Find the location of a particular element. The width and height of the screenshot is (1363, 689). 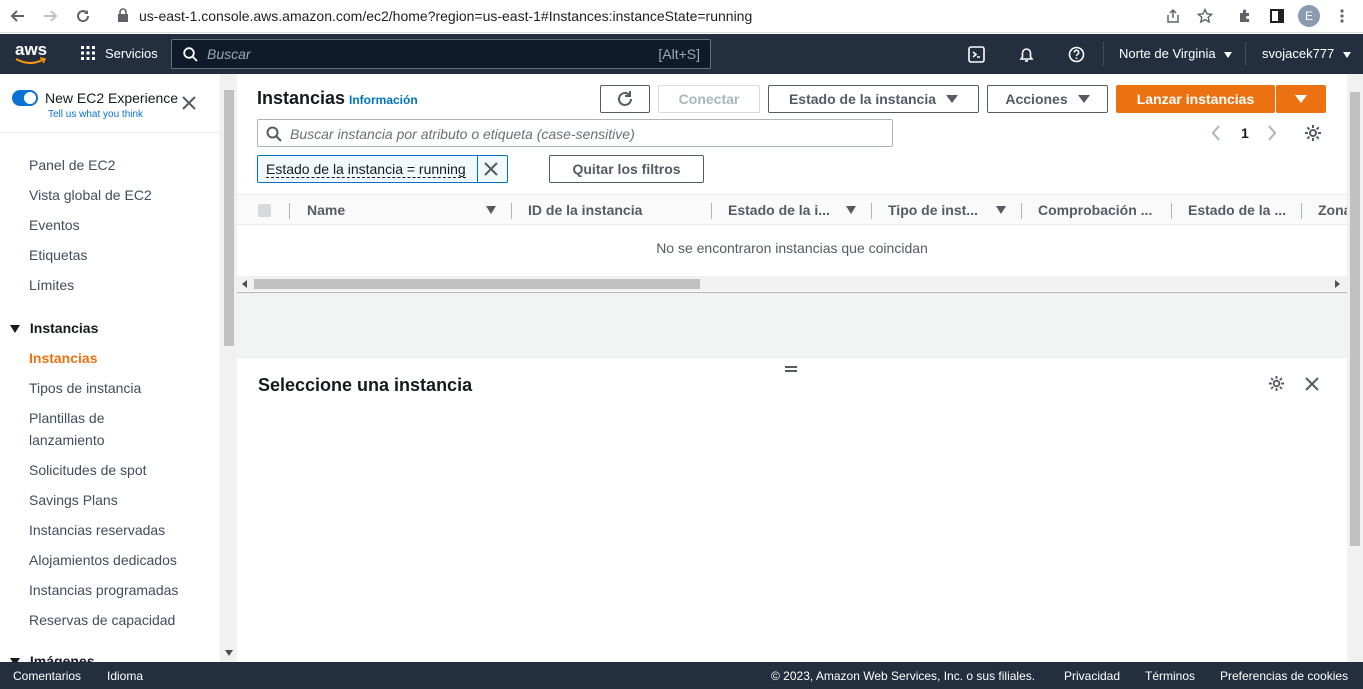

scroll-down-arrow-icon is located at coordinates (229, 653).